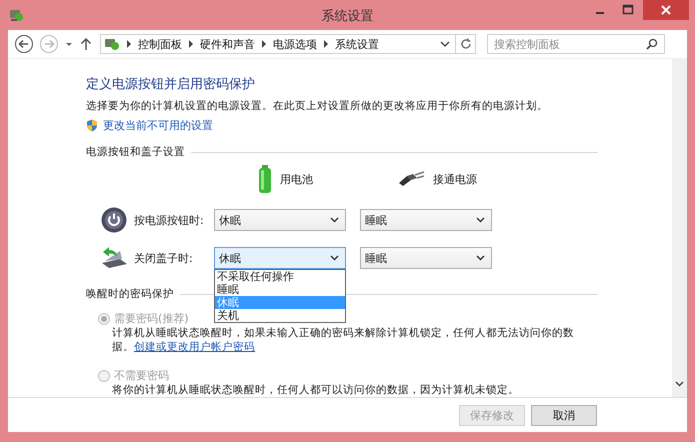 The height and width of the screenshot is (442, 695). What do you see at coordinates (92, 125) in the screenshot?
I see `shield-icon` at bounding box center [92, 125].